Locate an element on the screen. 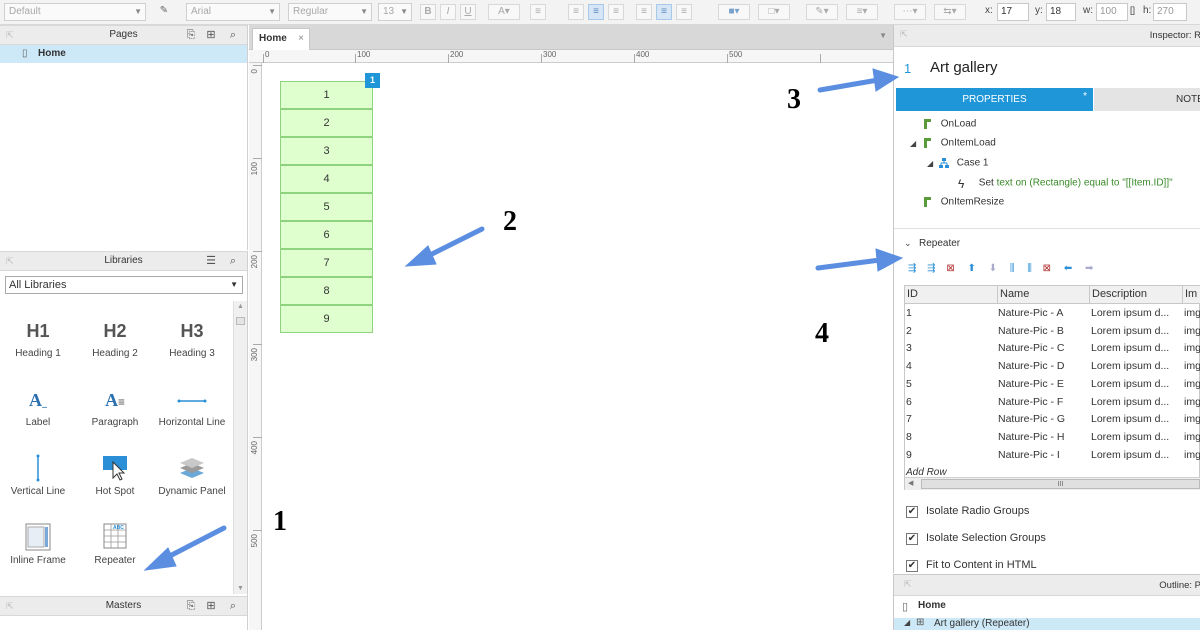 The image size is (1200, 630). table-cell-id: 9 is located at coordinates (909, 455).